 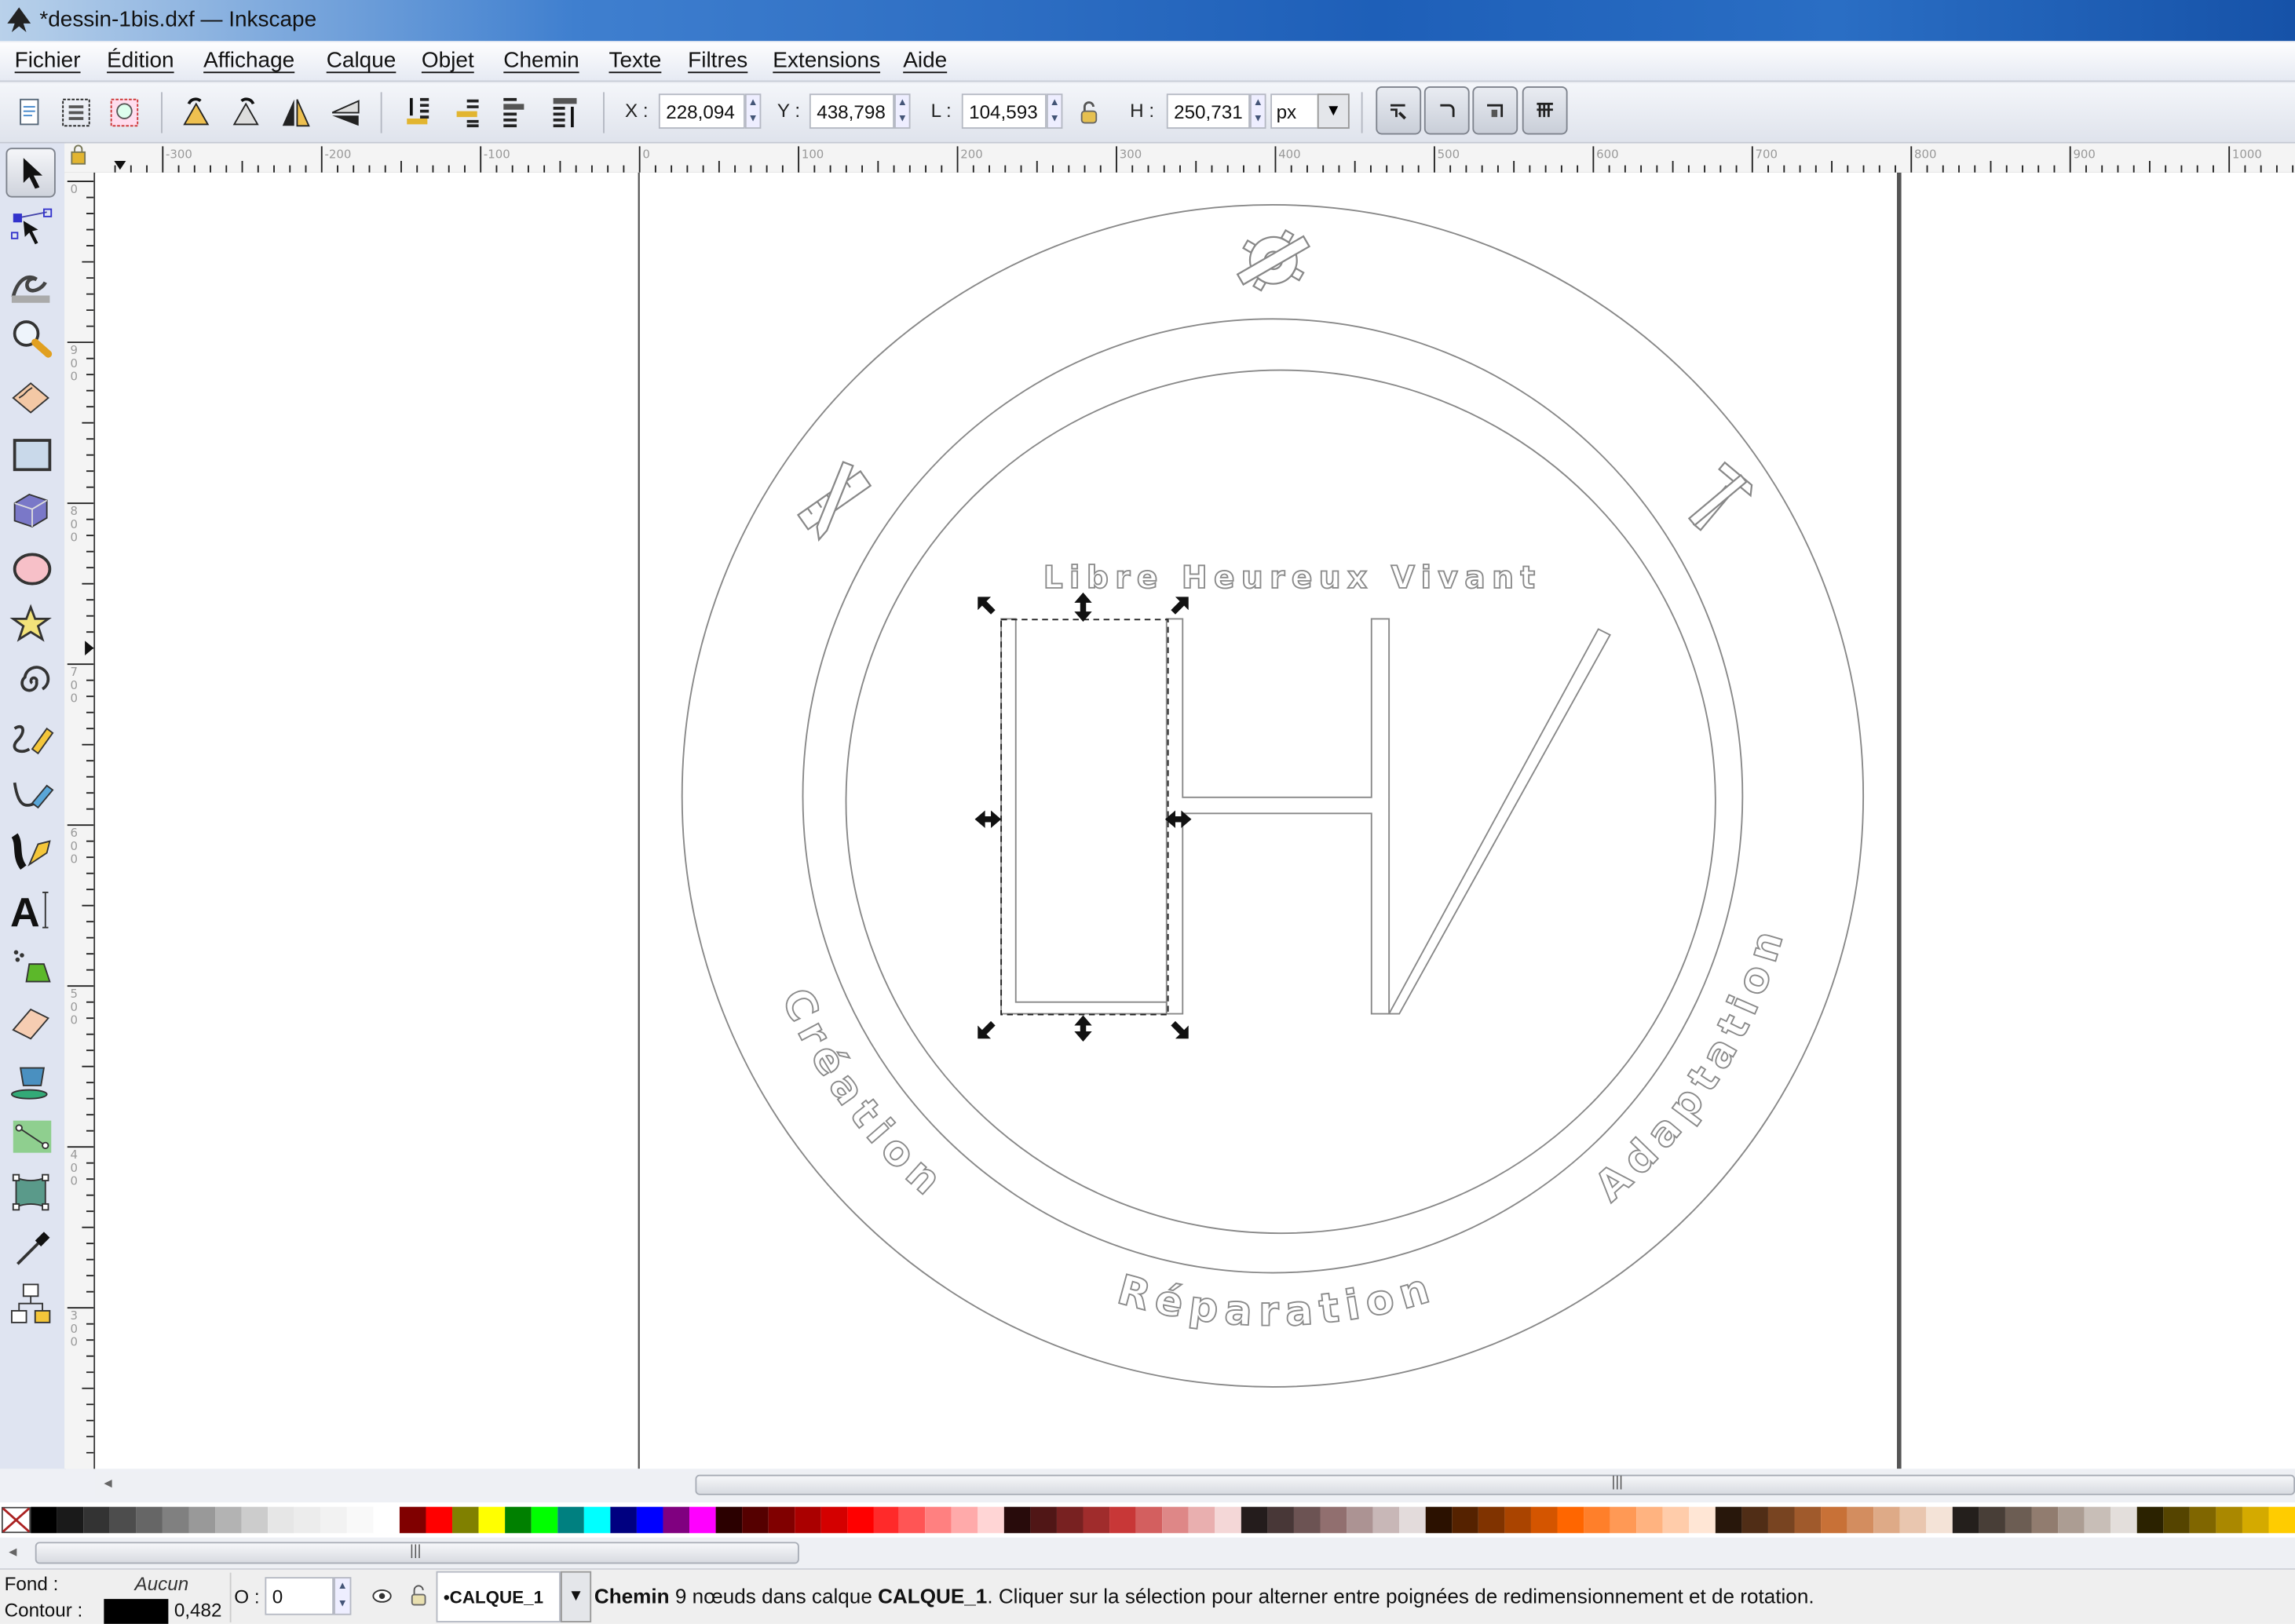 What do you see at coordinates (30, 340) in the screenshot?
I see `tool-zoom` at bounding box center [30, 340].